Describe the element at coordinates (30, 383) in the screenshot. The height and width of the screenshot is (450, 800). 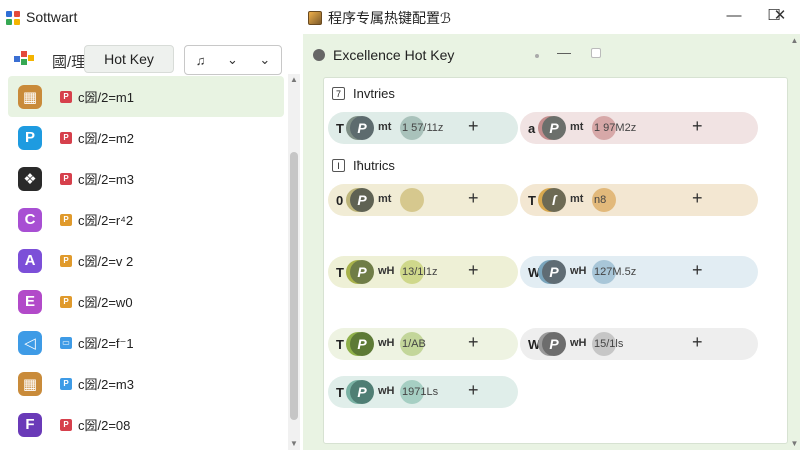
I see `app-icon: ▦` at that location.